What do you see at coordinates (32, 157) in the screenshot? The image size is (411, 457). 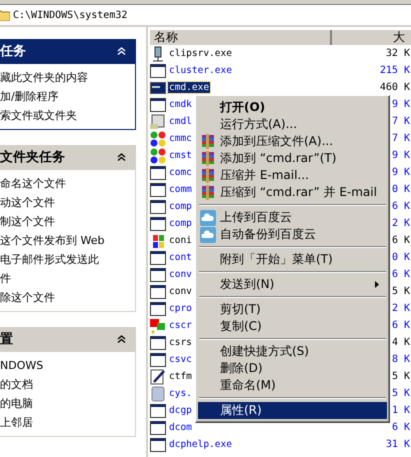 I see `panel-title: 文件夹任务` at bounding box center [32, 157].